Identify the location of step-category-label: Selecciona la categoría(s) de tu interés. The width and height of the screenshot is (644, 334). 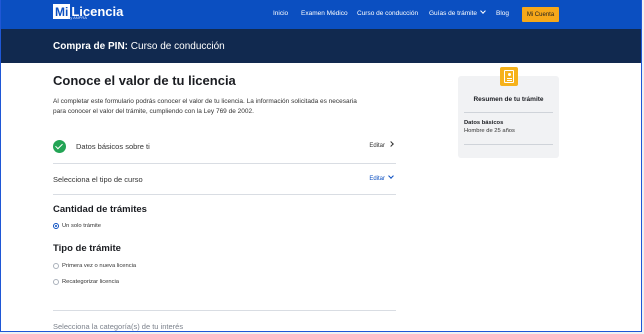
(118, 326).